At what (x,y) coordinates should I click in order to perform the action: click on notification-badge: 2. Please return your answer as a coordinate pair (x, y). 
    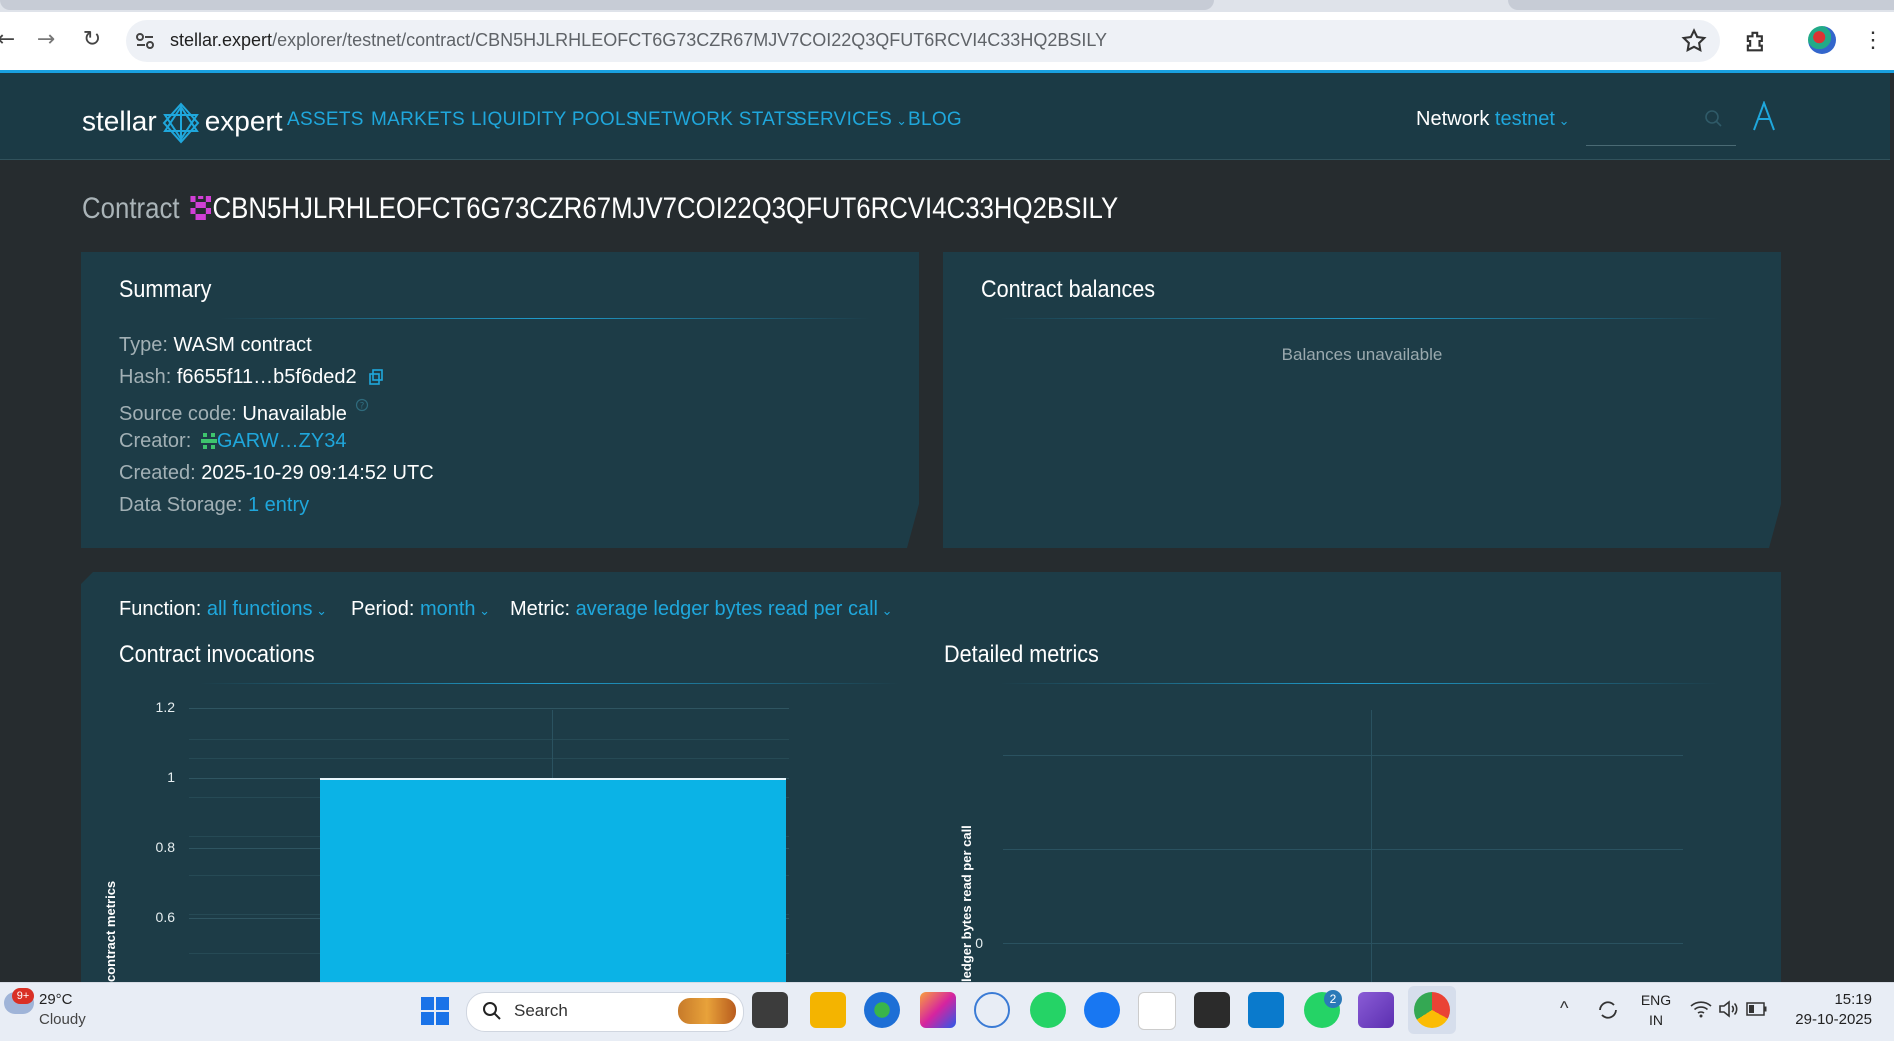
    Looking at the image, I should click on (1333, 999).